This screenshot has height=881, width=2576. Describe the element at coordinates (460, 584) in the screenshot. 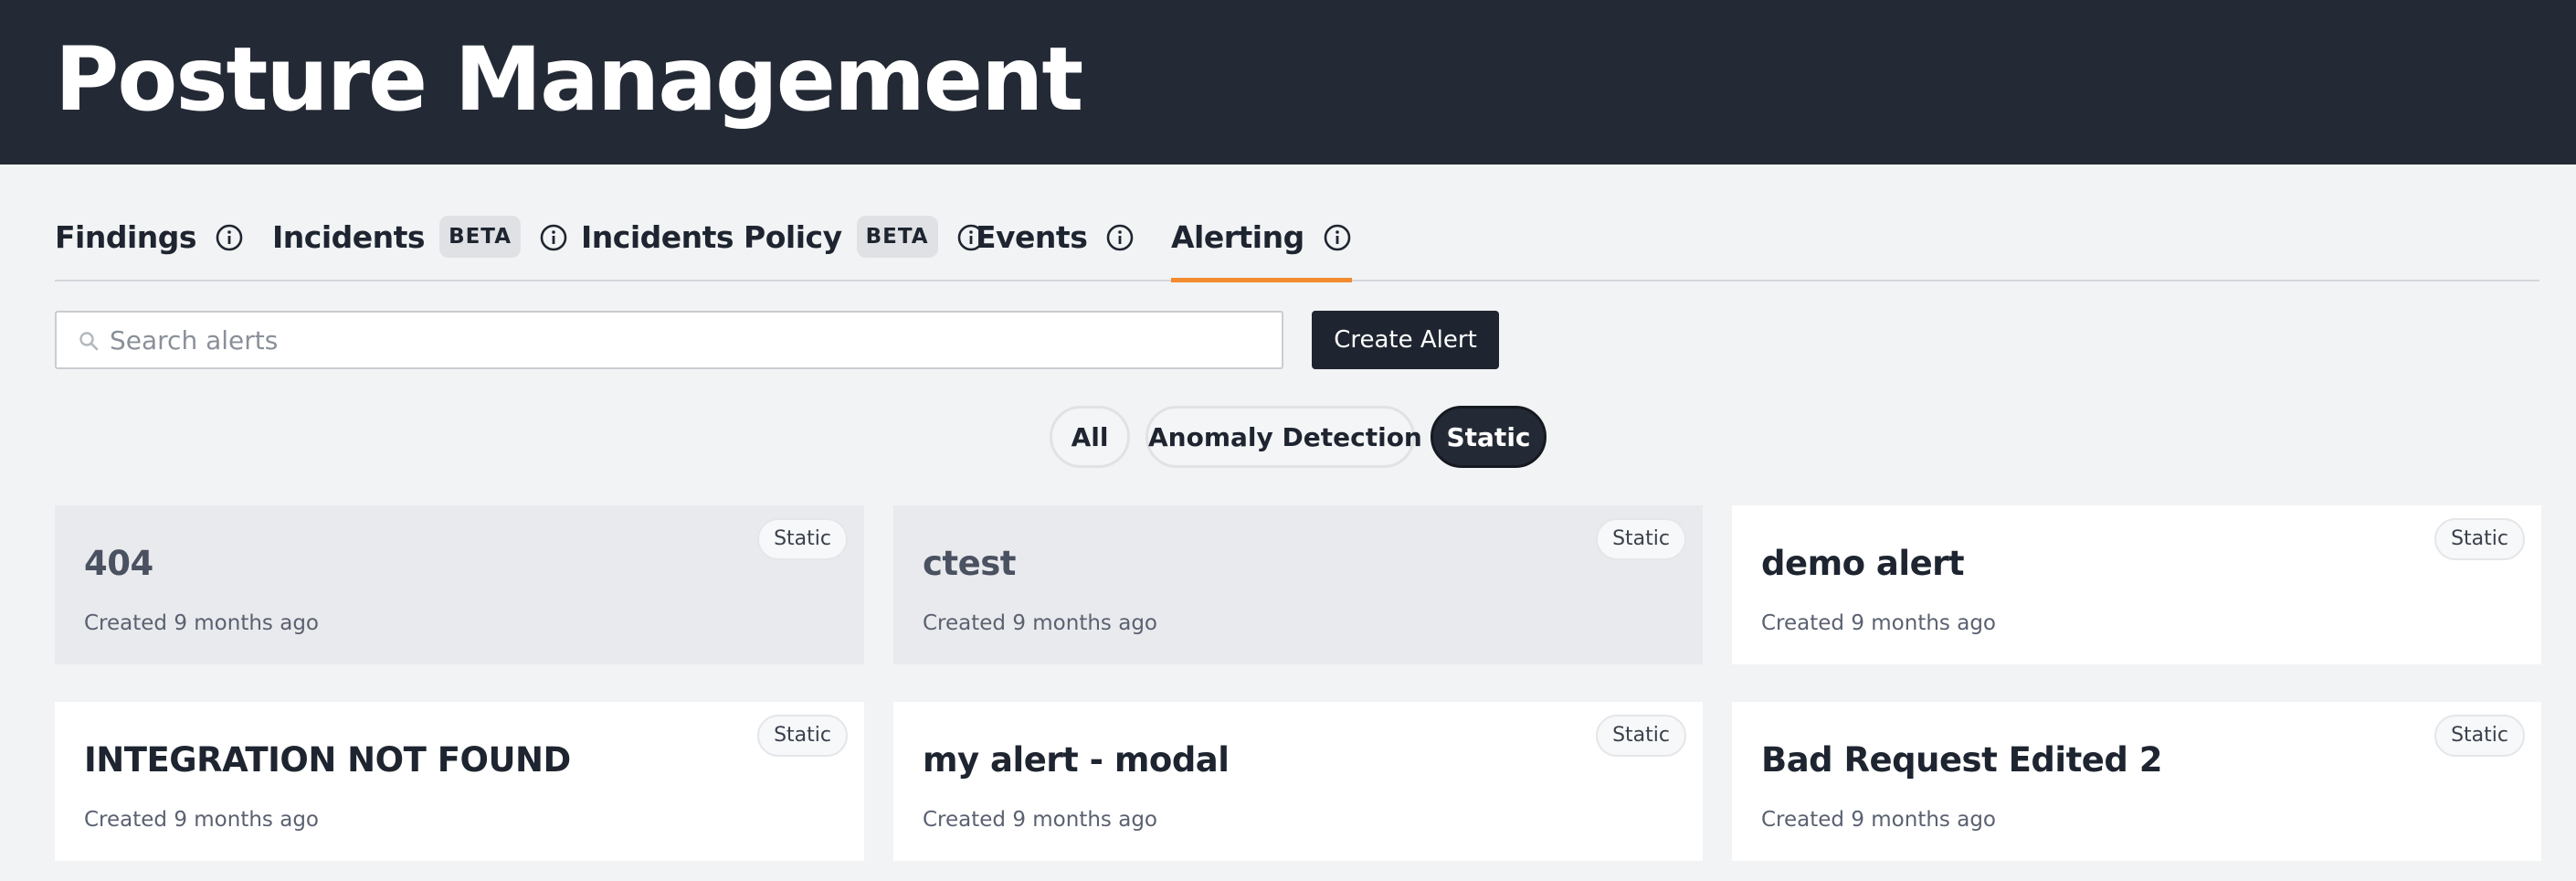

I see `alert-card-404: 404 Created 9 months ago Static` at that location.